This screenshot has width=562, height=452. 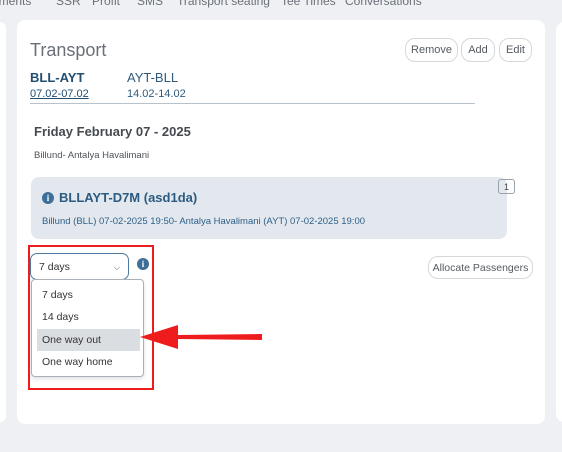 I want to click on info-icon: i, so click(x=48, y=197).